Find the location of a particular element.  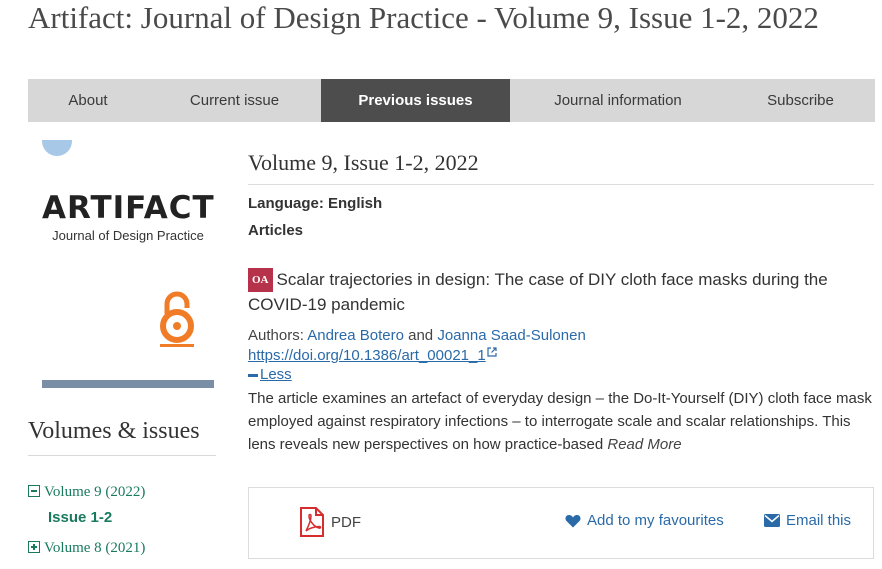

email-this-button: Email this is located at coordinates (807, 520).